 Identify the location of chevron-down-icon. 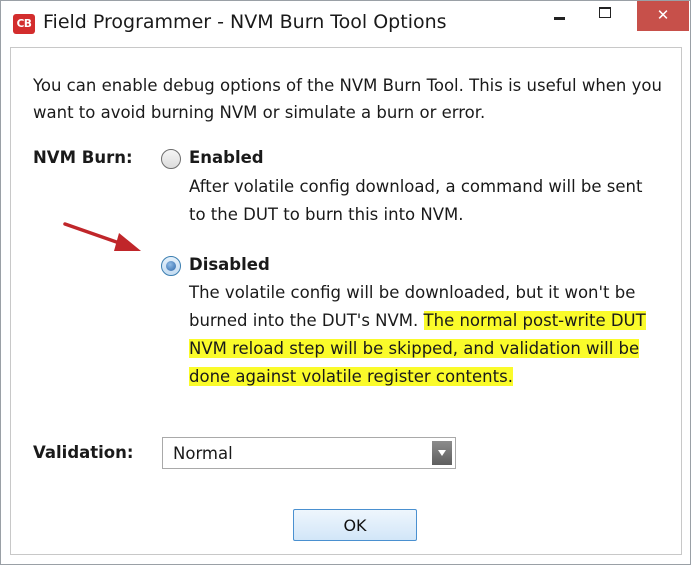
(442, 453).